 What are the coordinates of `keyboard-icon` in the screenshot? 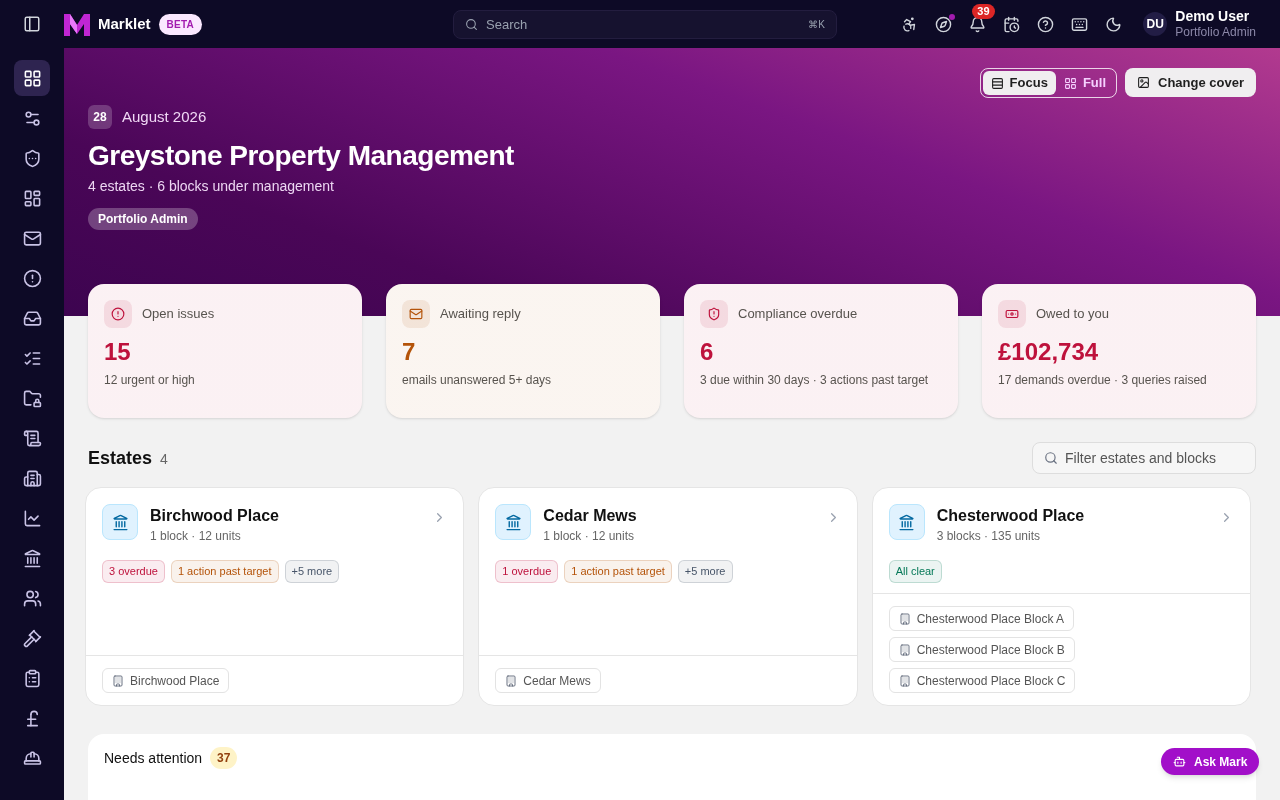 It's located at (1080, 24).